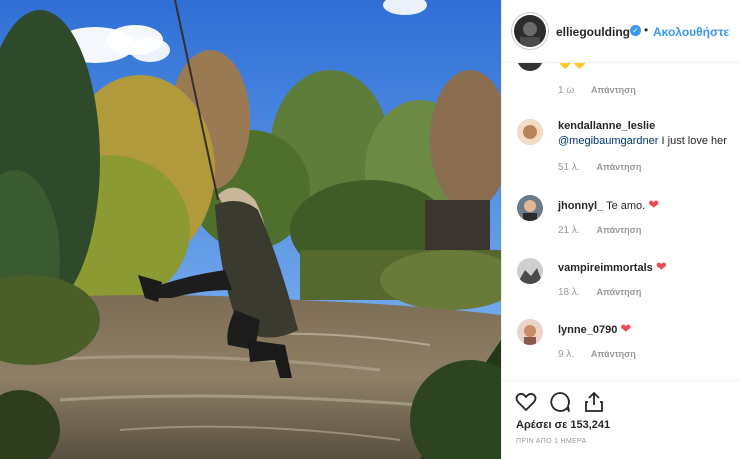  What do you see at coordinates (605, 268) in the screenshot?
I see `comment-username: vampireimmortals` at bounding box center [605, 268].